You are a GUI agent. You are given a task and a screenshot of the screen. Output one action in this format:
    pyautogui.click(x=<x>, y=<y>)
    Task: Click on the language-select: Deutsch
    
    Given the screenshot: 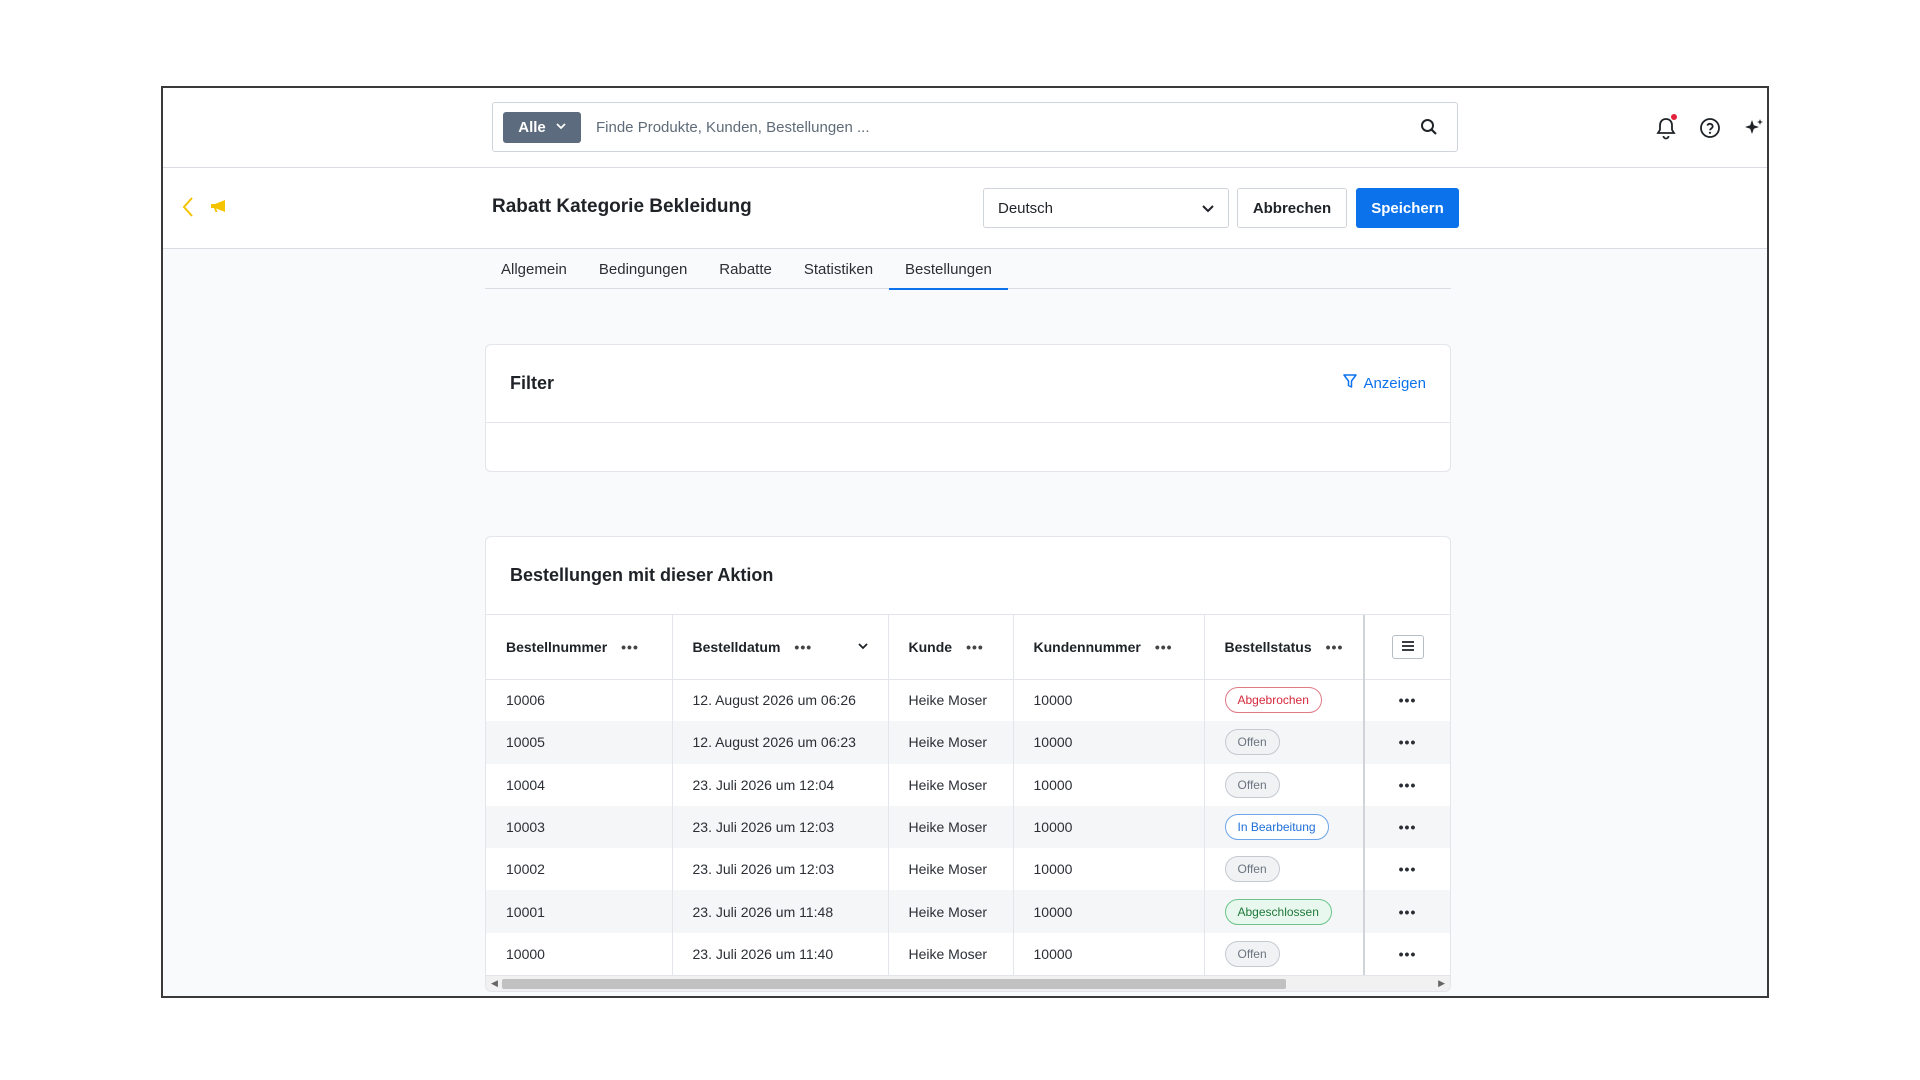 What is the action you would take?
    pyautogui.click(x=1106, y=208)
    